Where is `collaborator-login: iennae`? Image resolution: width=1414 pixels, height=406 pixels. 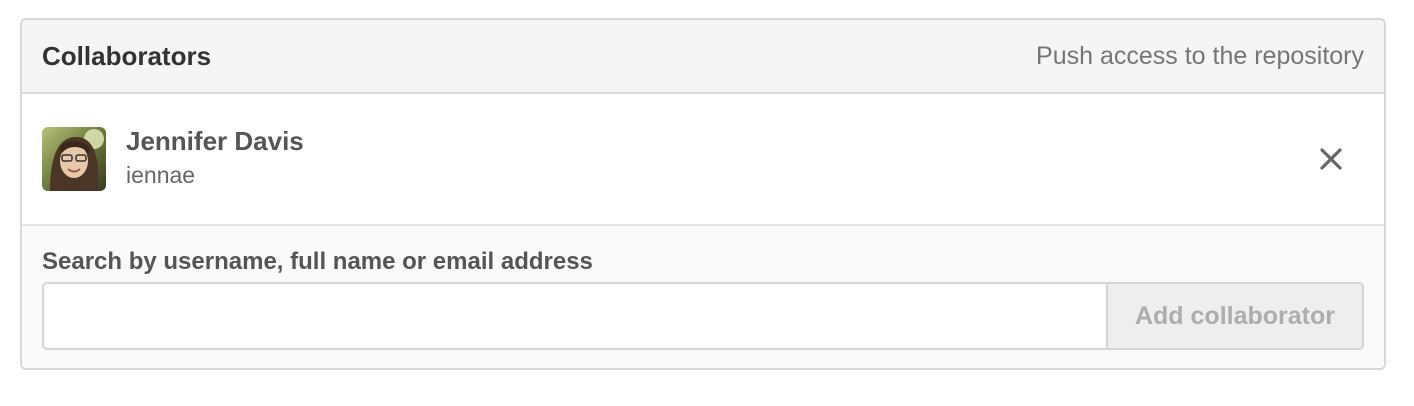
collaborator-login: iennae is located at coordinates (161, 175).